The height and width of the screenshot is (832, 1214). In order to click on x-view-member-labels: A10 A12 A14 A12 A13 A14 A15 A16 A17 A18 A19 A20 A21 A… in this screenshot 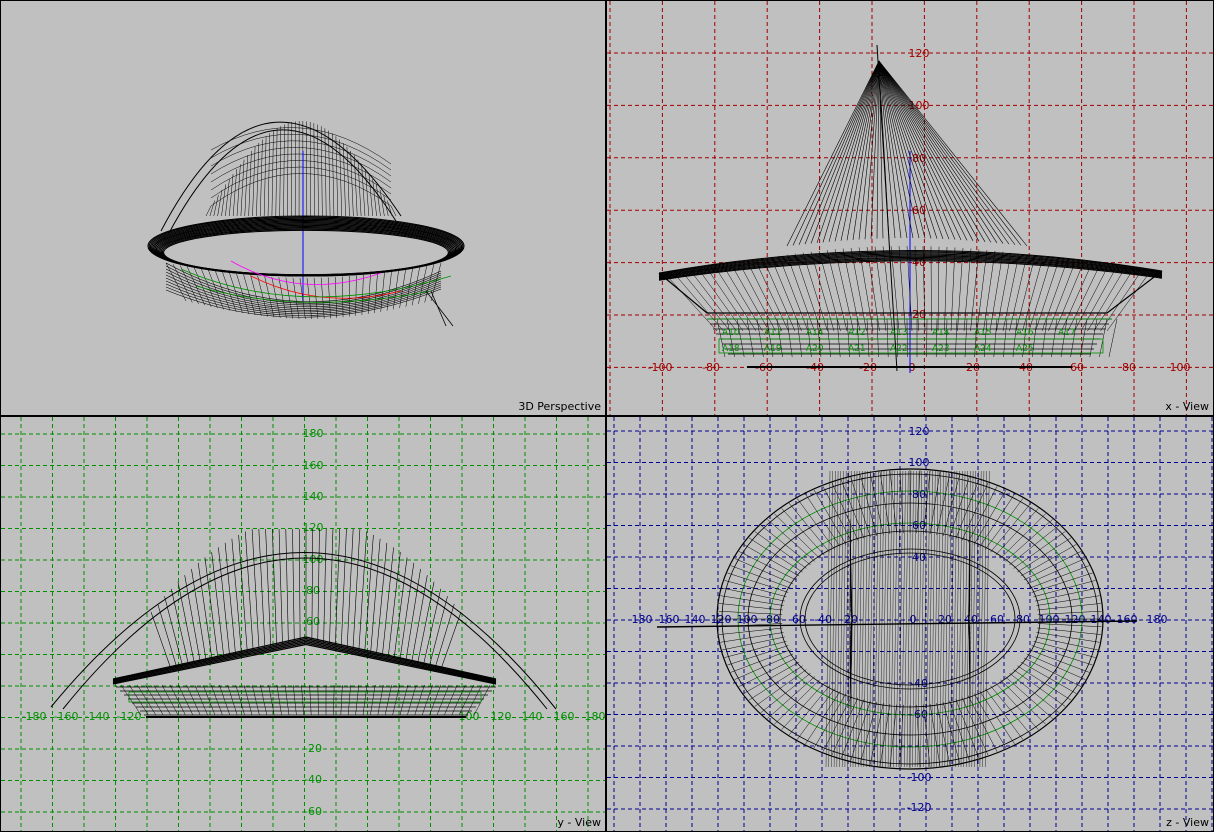, I will do `click(899, 341)`.